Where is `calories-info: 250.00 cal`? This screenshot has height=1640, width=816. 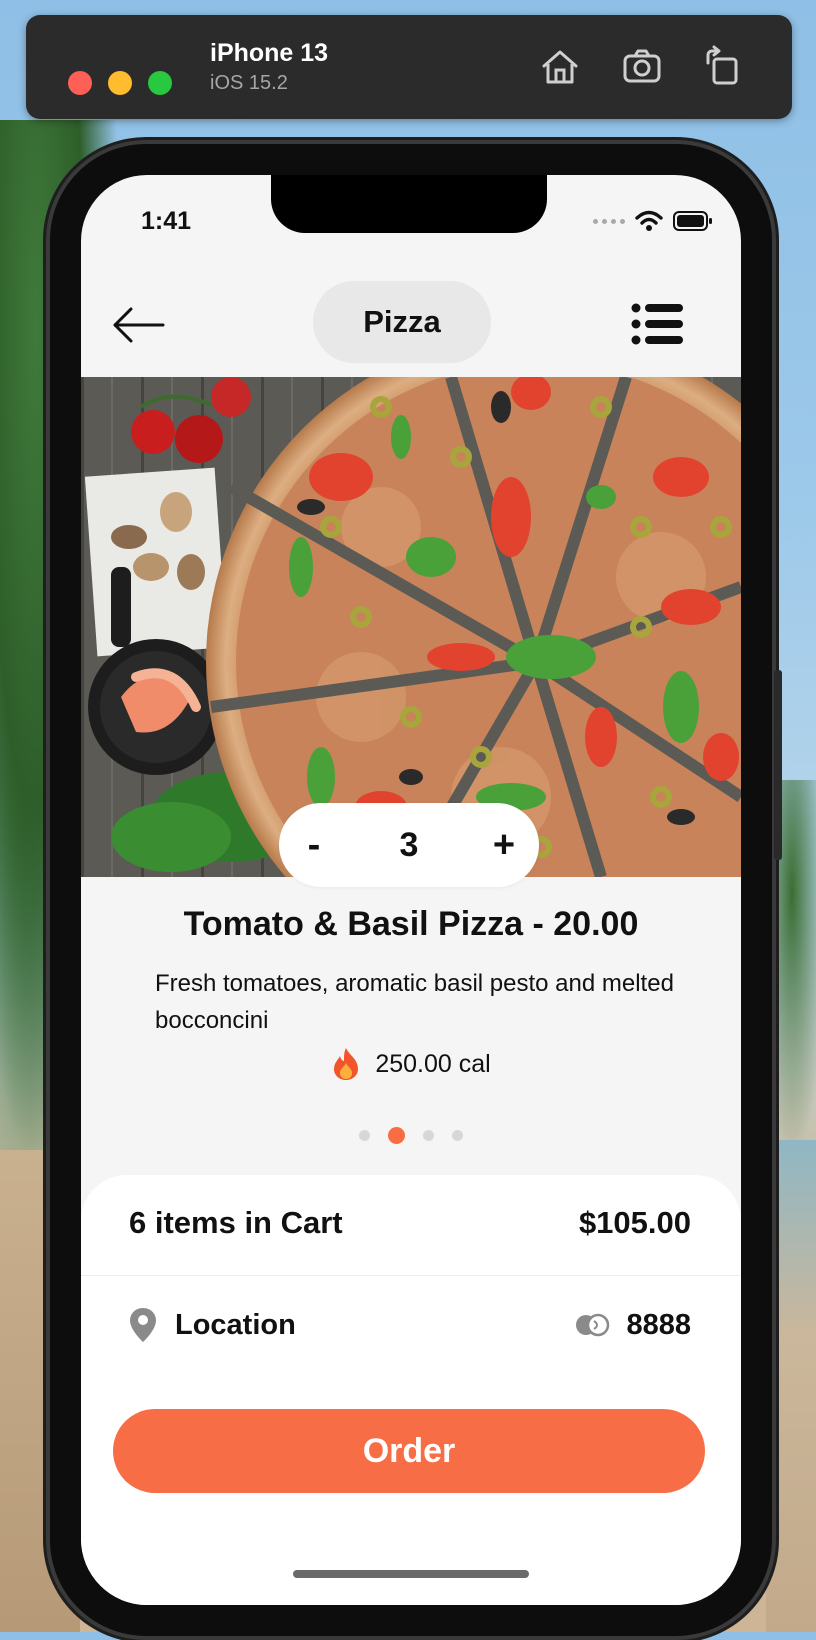
calories-info: 250.00 cal is located at coordinates (411, 1064).